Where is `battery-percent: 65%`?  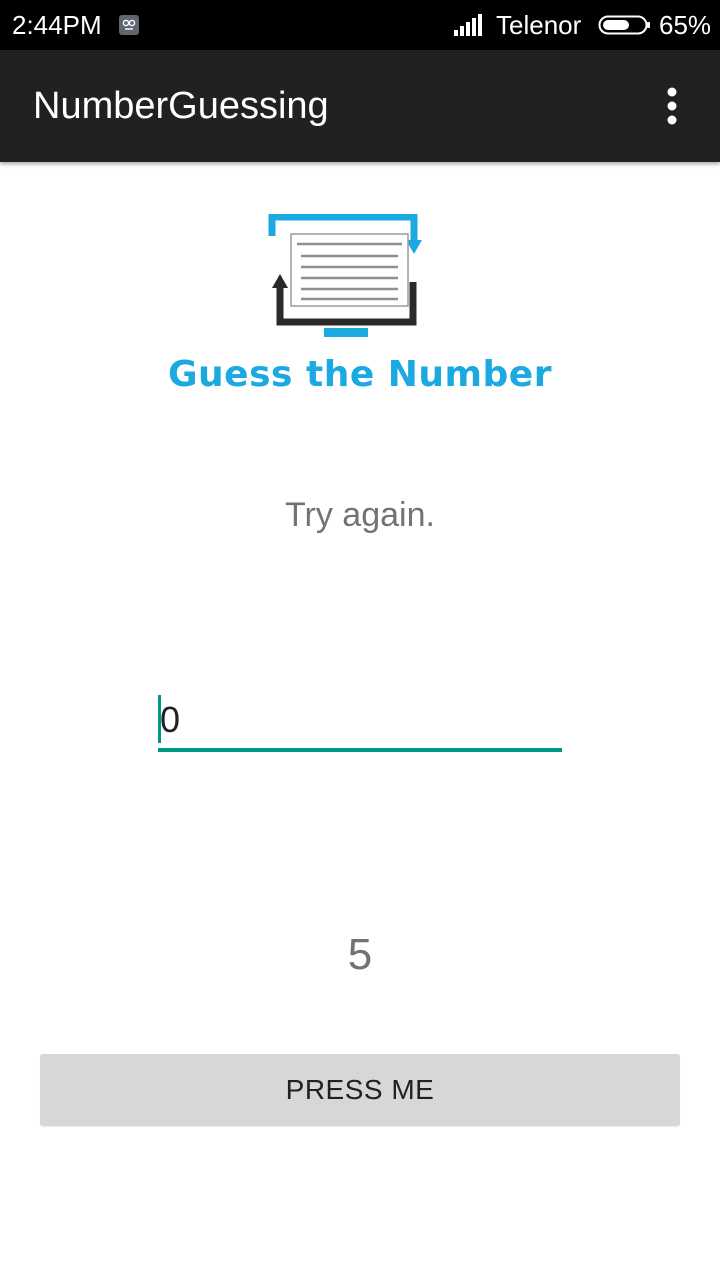
battery-percent: 65% is located at coordinates (685, 25).